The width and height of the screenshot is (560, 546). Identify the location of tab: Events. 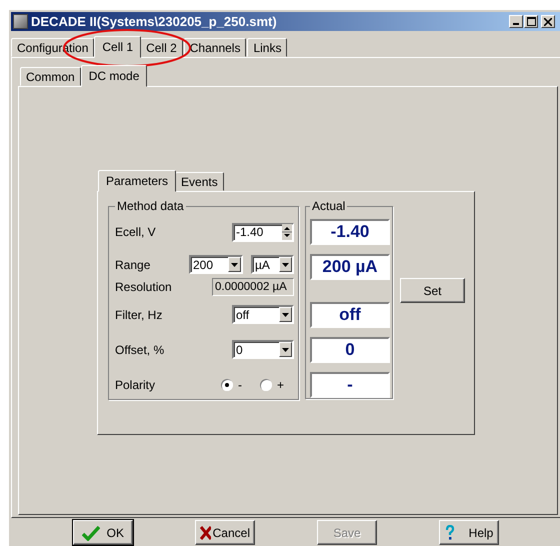
(199, 181).